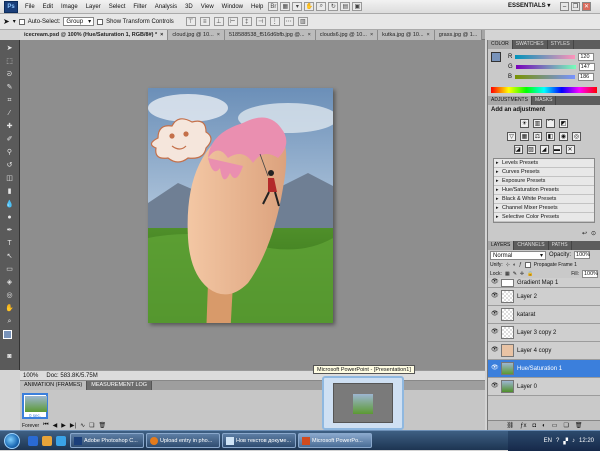  What do you see at coordinates (579, 425) in the screenshot?
I see `delete-layer-icon: 🗑` at bounding box center [579, 425].